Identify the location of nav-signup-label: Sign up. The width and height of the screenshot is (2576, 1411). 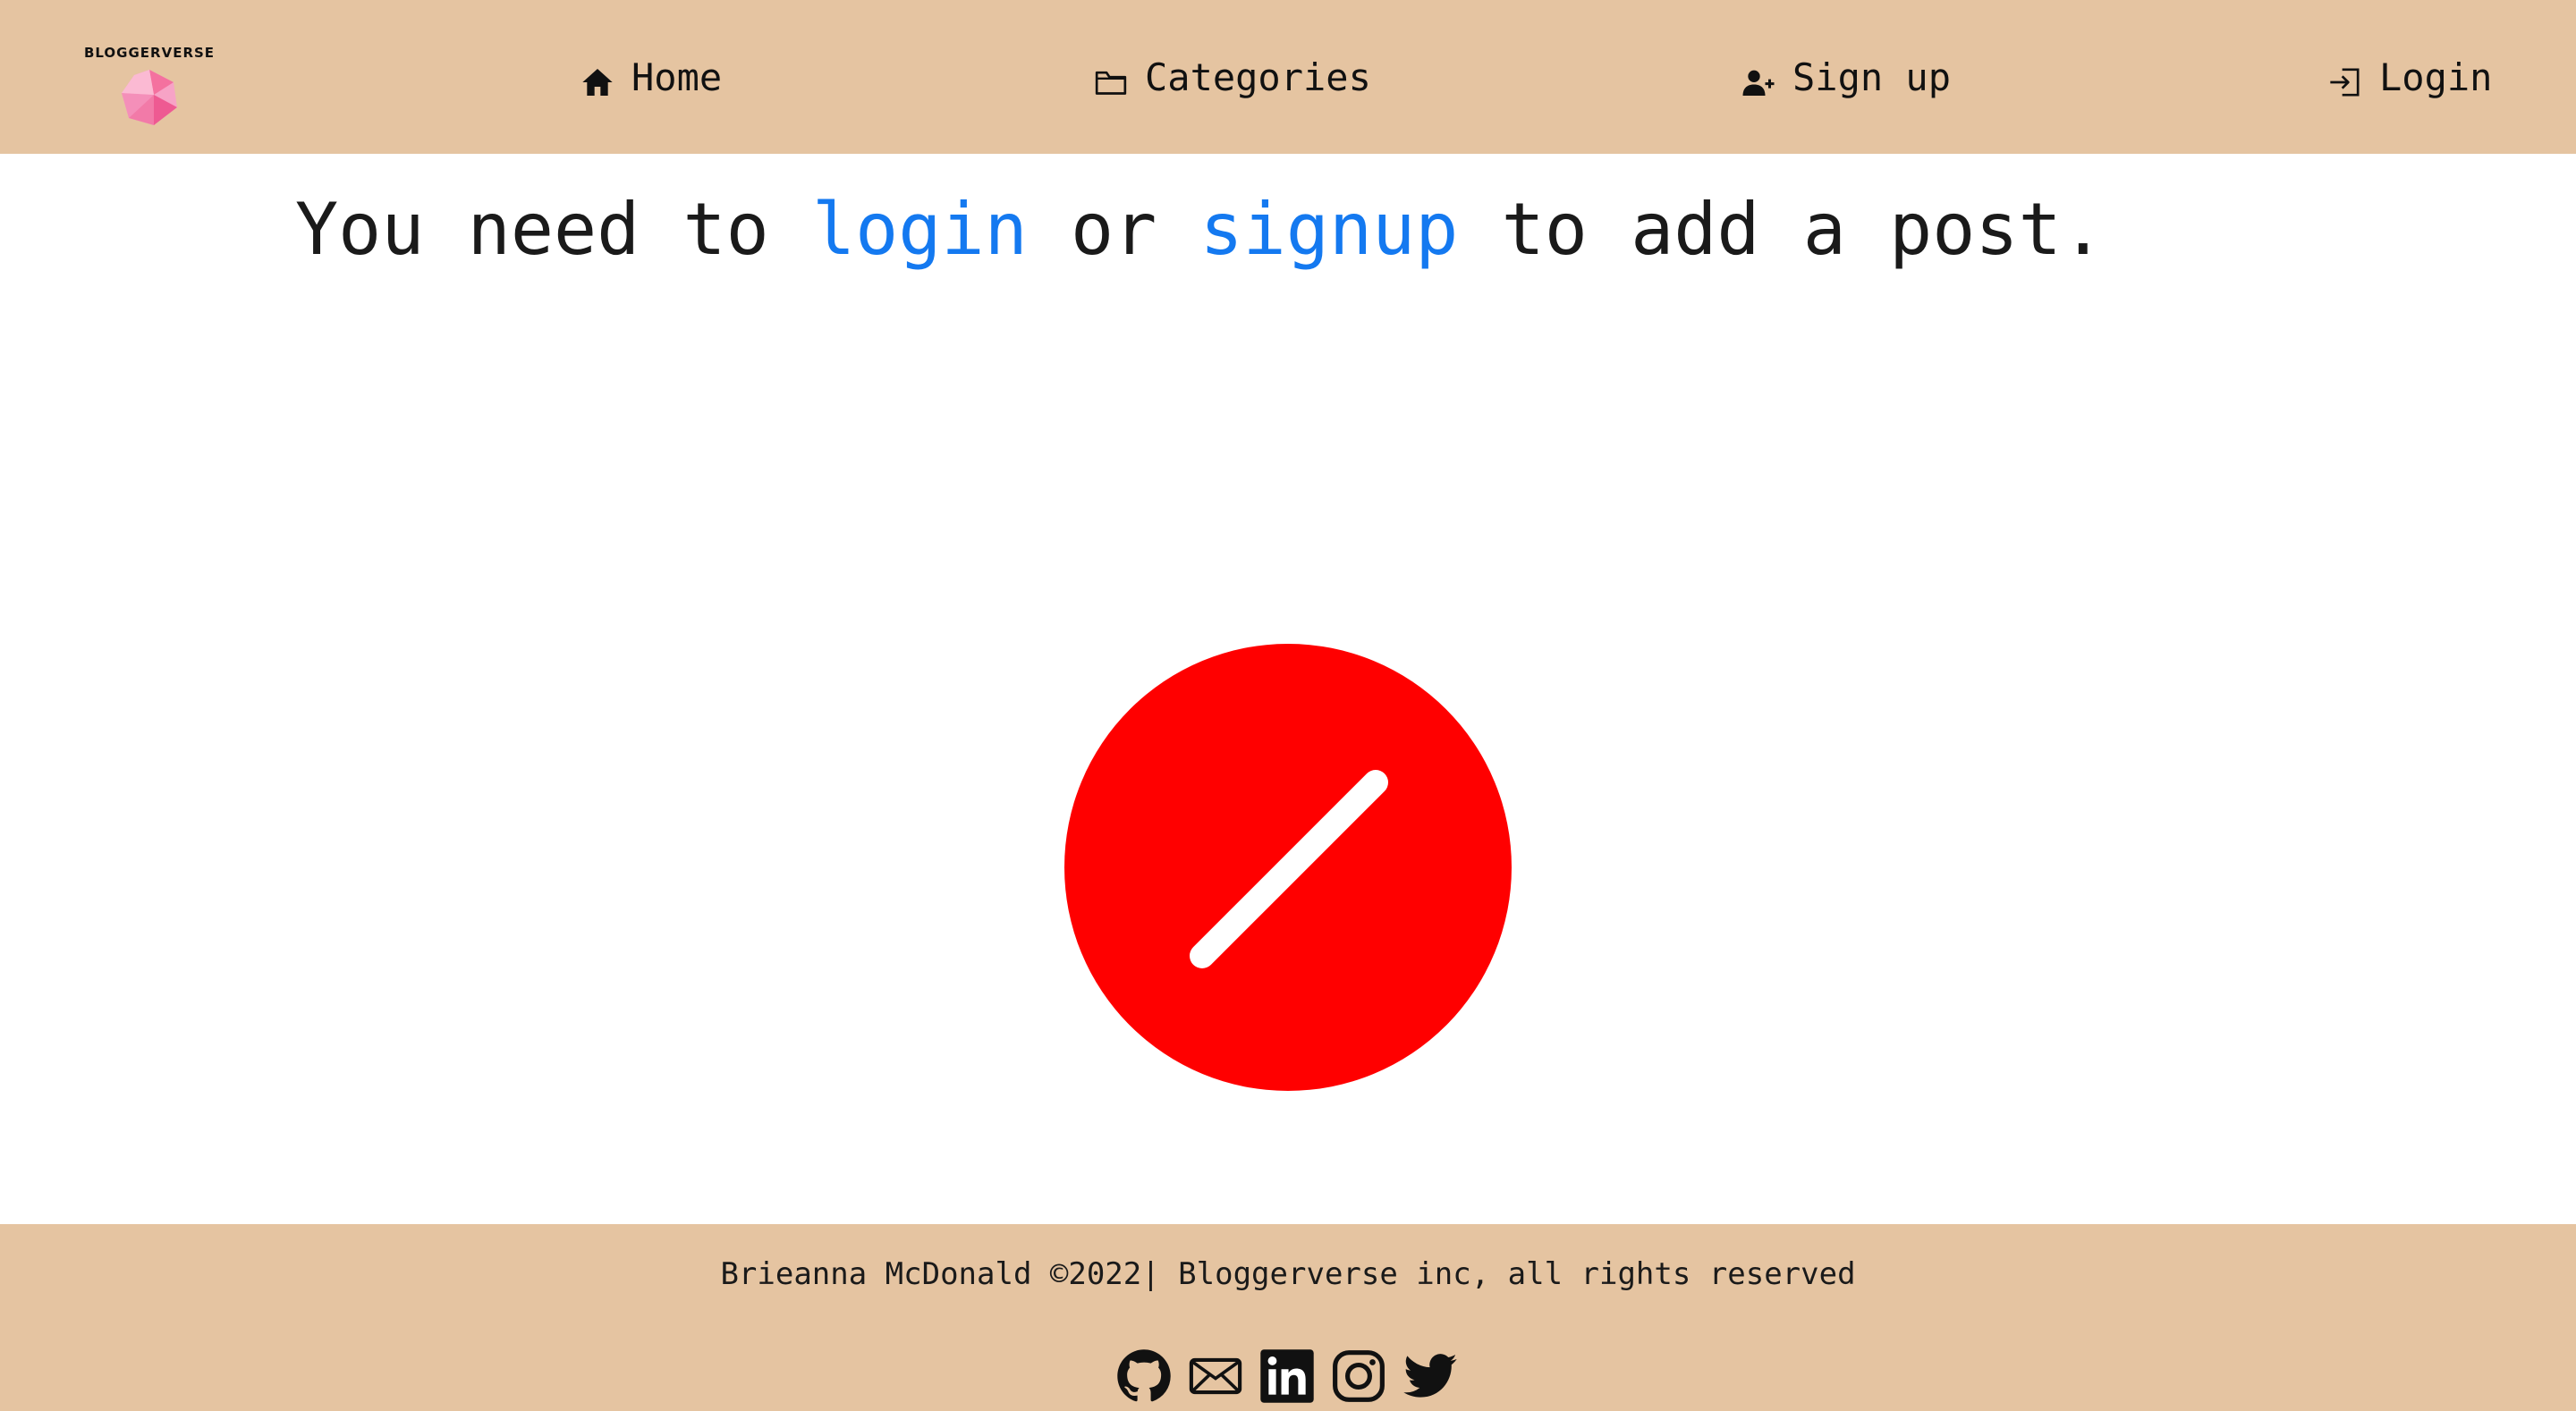
(1872, 77).